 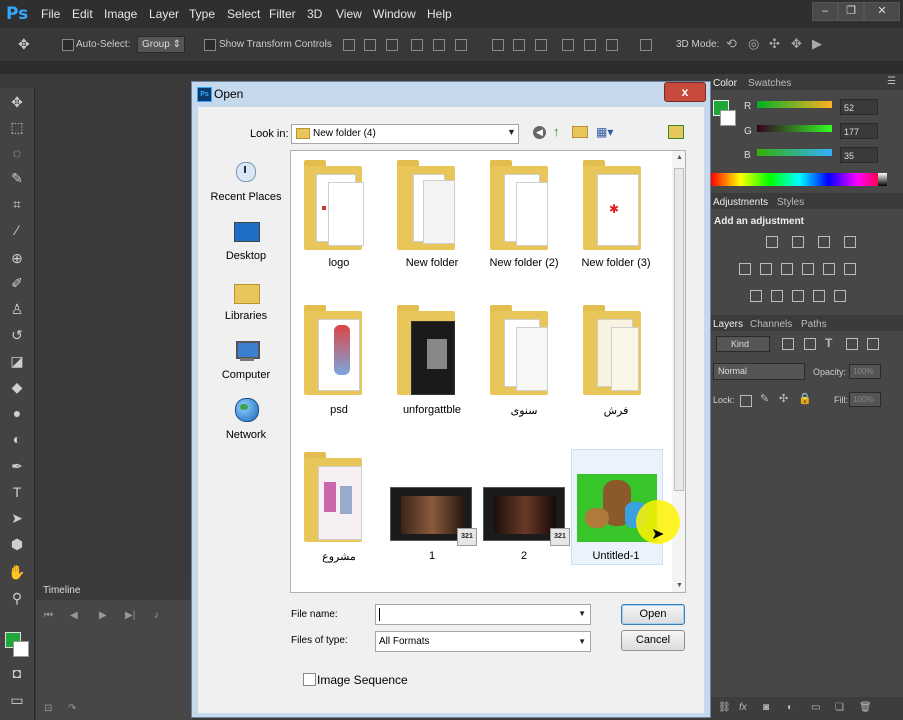 What do you see at coordinates (339, 263) in the screenshot?
I see `file-name-label: logo` at bounding box center [339, 263].